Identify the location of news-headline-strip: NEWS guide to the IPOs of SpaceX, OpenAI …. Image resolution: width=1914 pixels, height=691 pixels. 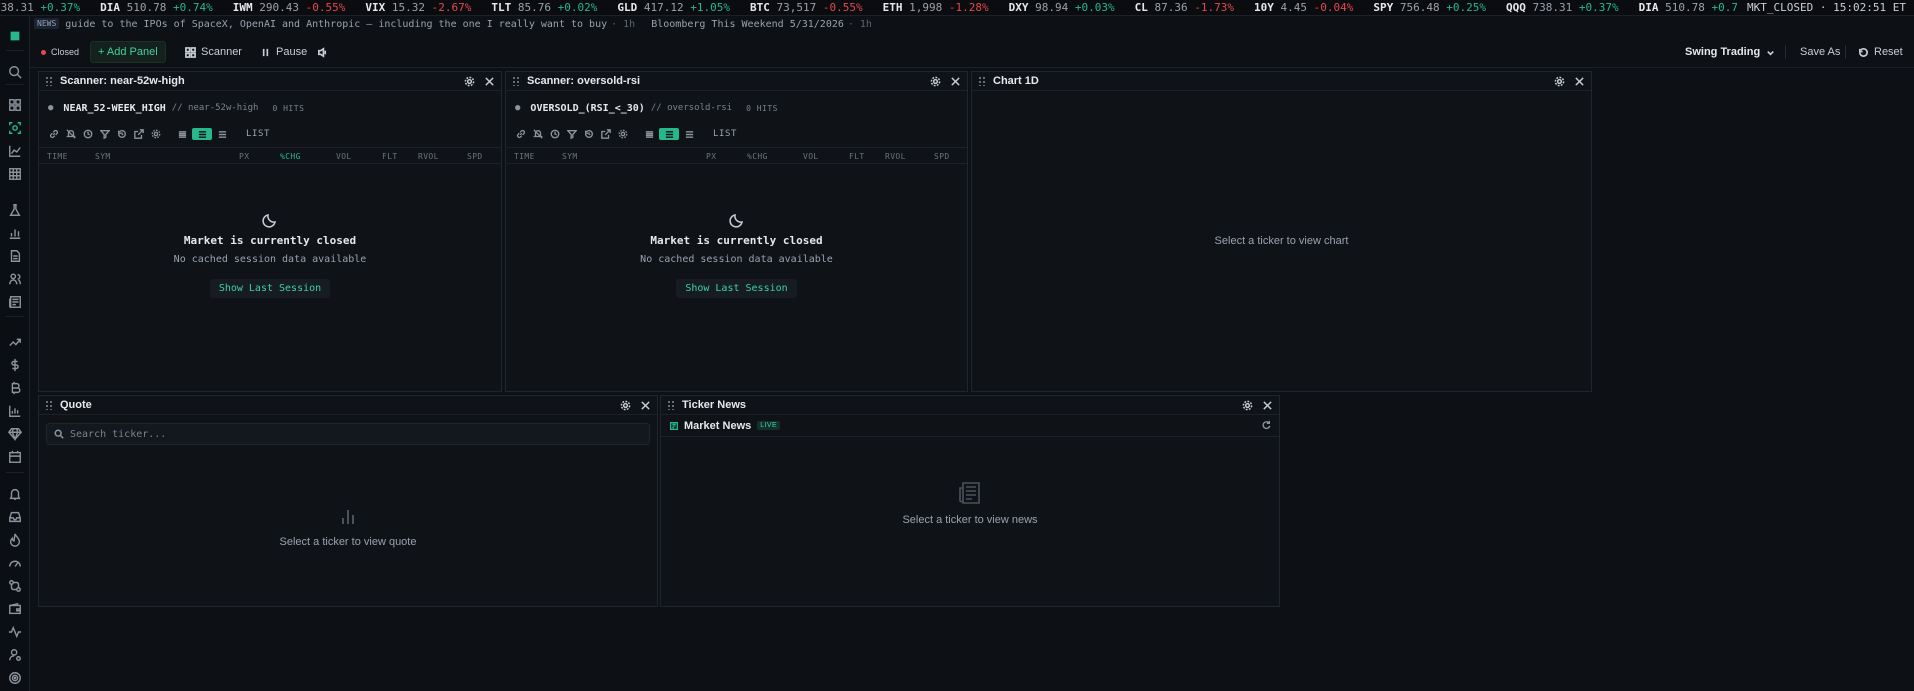
(461, 25).